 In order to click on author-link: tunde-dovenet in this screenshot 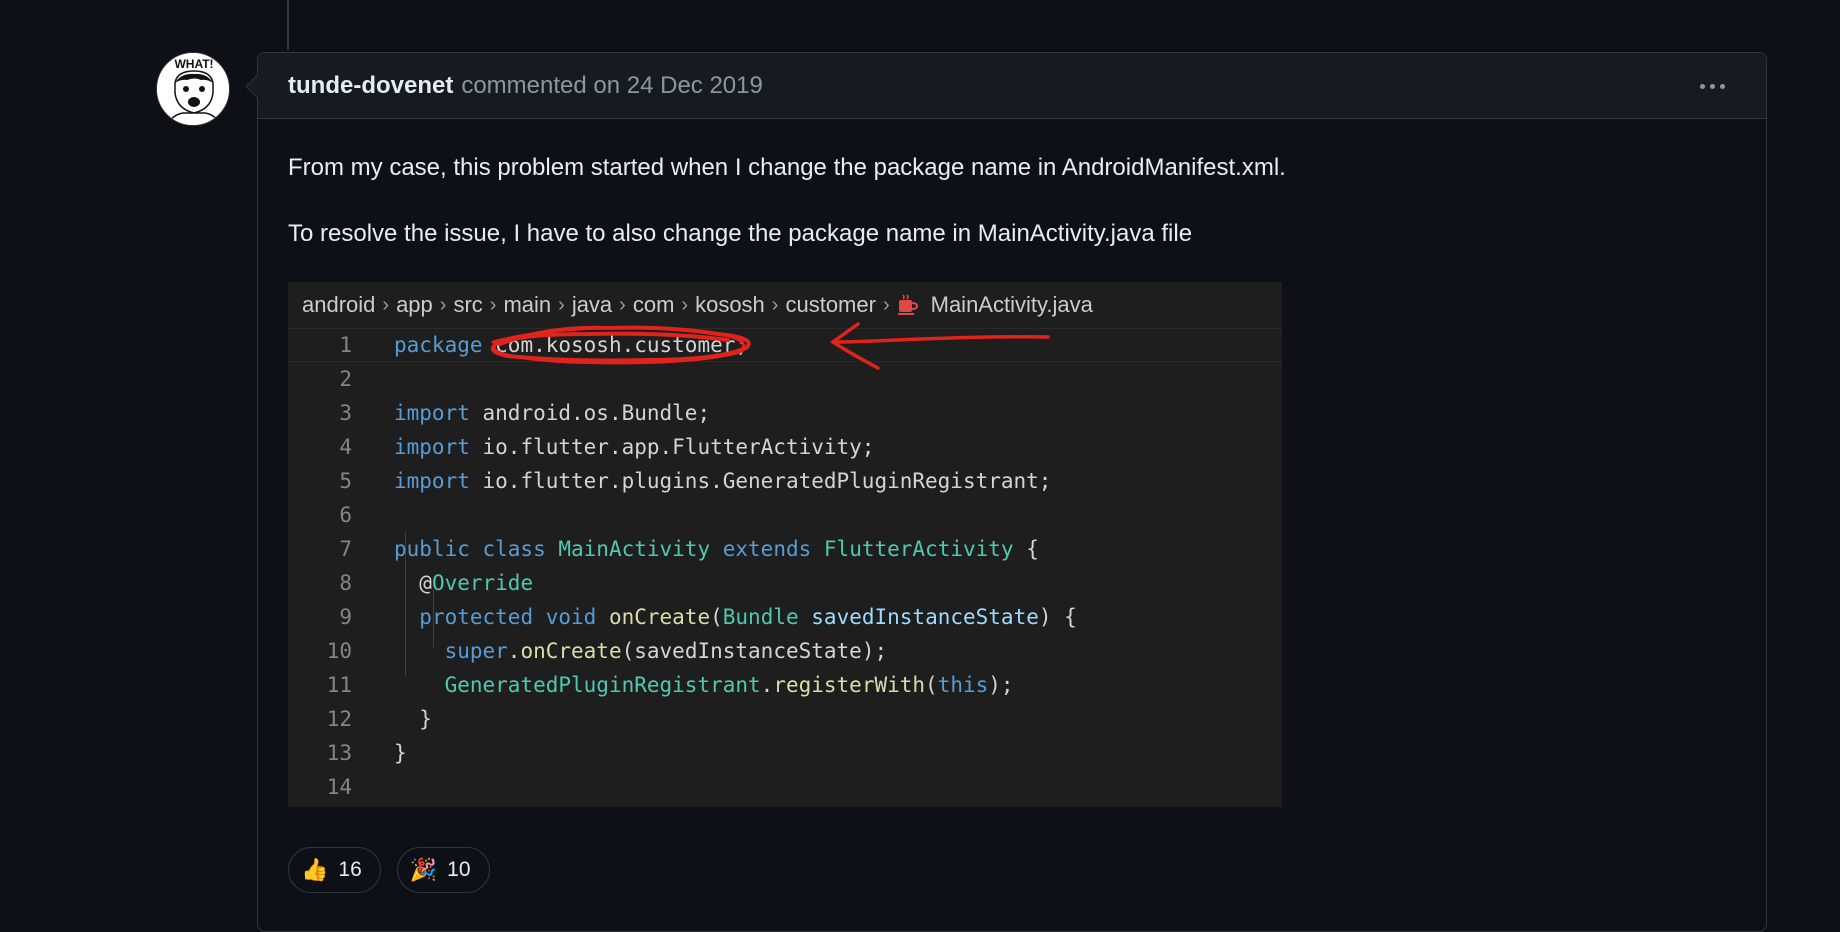, I will do `click(370, 86)`.